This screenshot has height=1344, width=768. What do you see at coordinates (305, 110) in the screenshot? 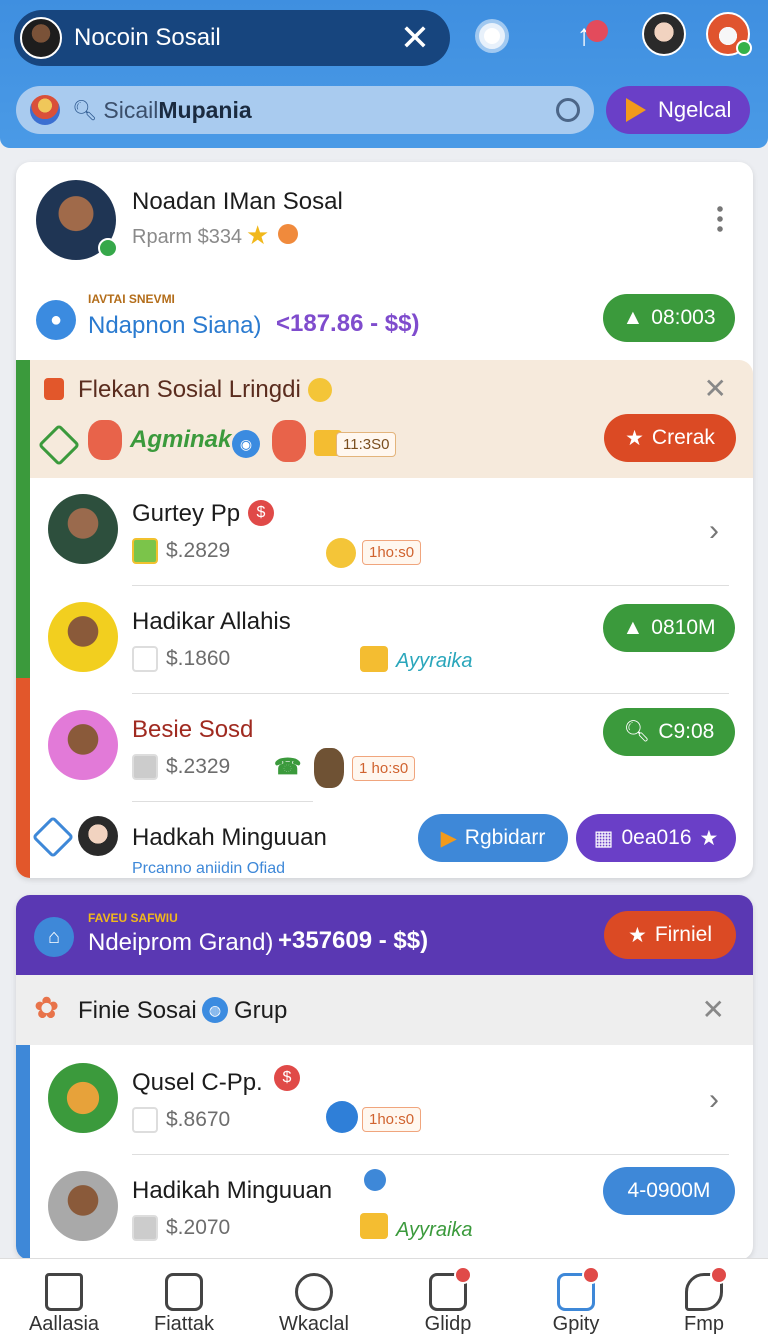
I see `search-input: 🔍︎ SicailMupania` at bounding box center [305, 110].